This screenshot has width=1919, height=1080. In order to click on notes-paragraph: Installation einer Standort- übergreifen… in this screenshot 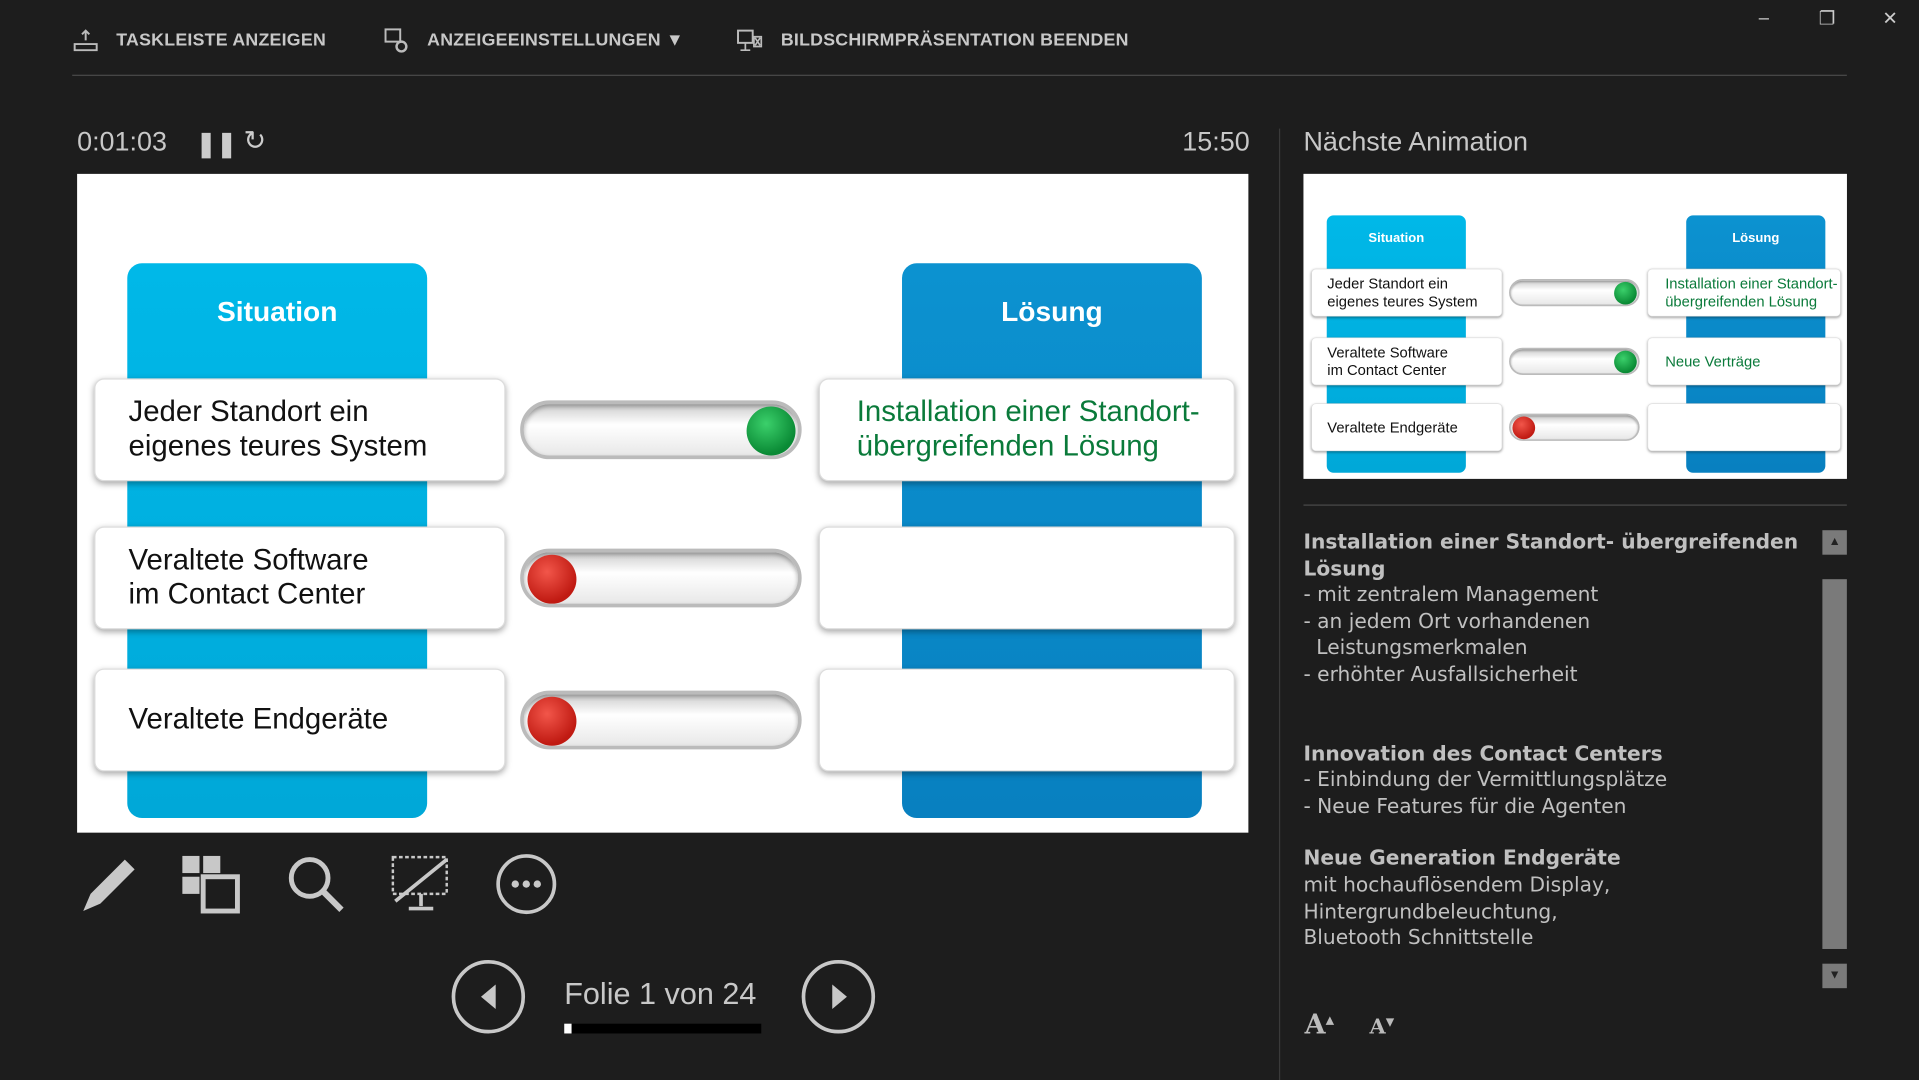, I will do `click(1557, 608)`.